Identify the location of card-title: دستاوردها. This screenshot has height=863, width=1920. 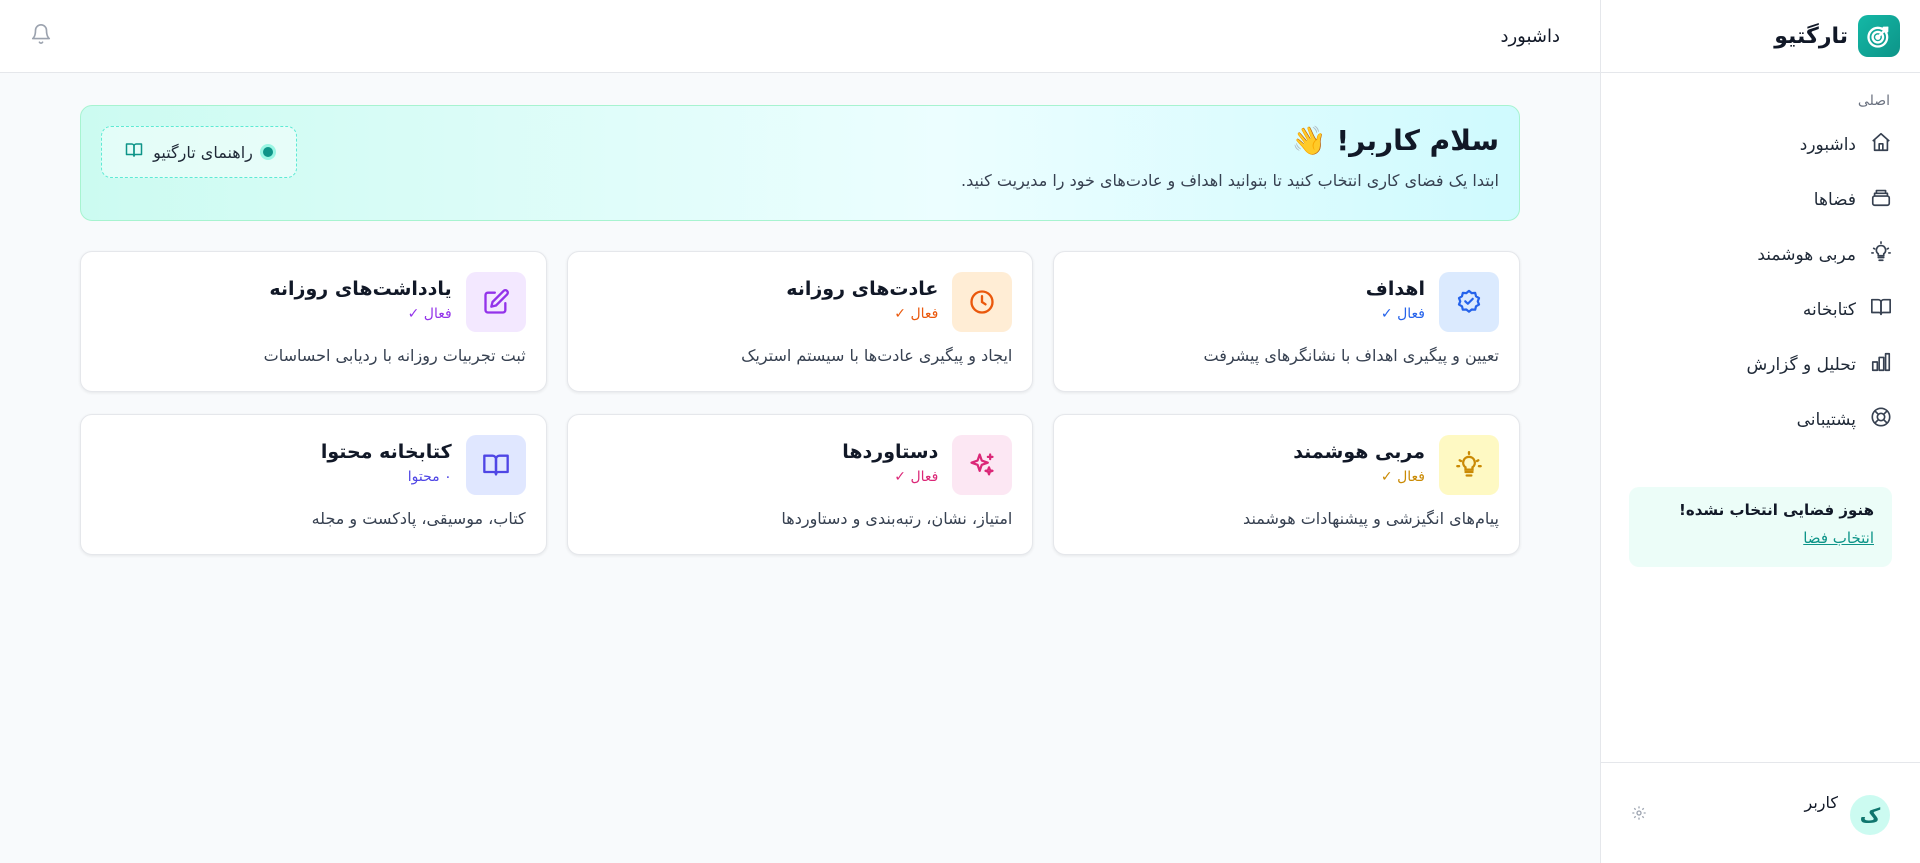
(890, 452).